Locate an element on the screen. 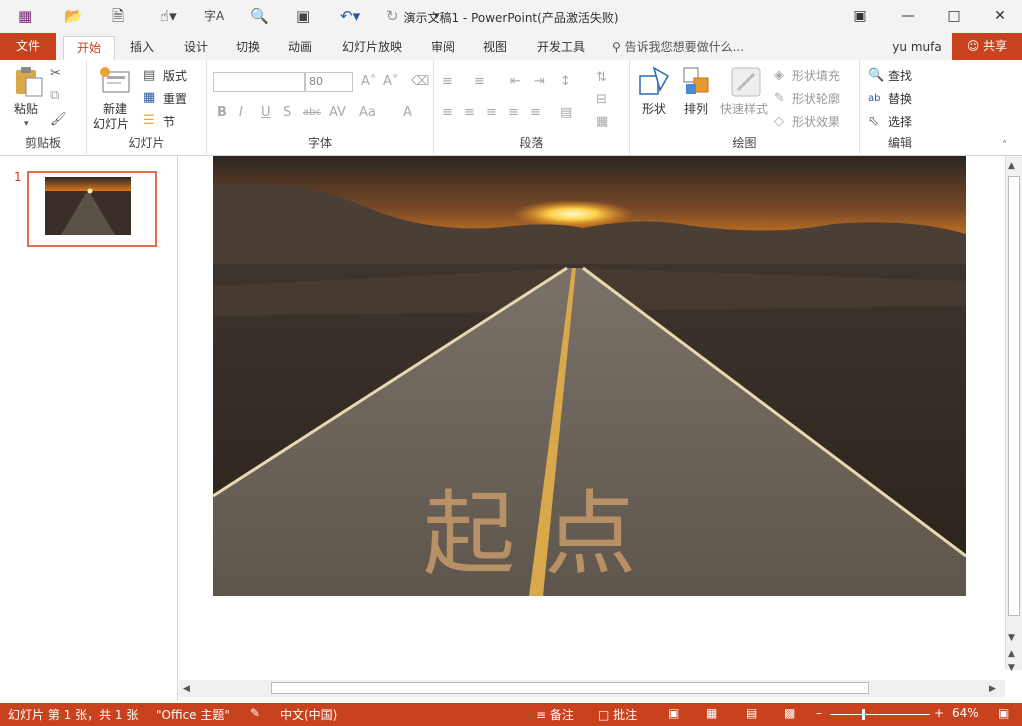  columns-icon: ▤ is located at coordinates (566, 113).